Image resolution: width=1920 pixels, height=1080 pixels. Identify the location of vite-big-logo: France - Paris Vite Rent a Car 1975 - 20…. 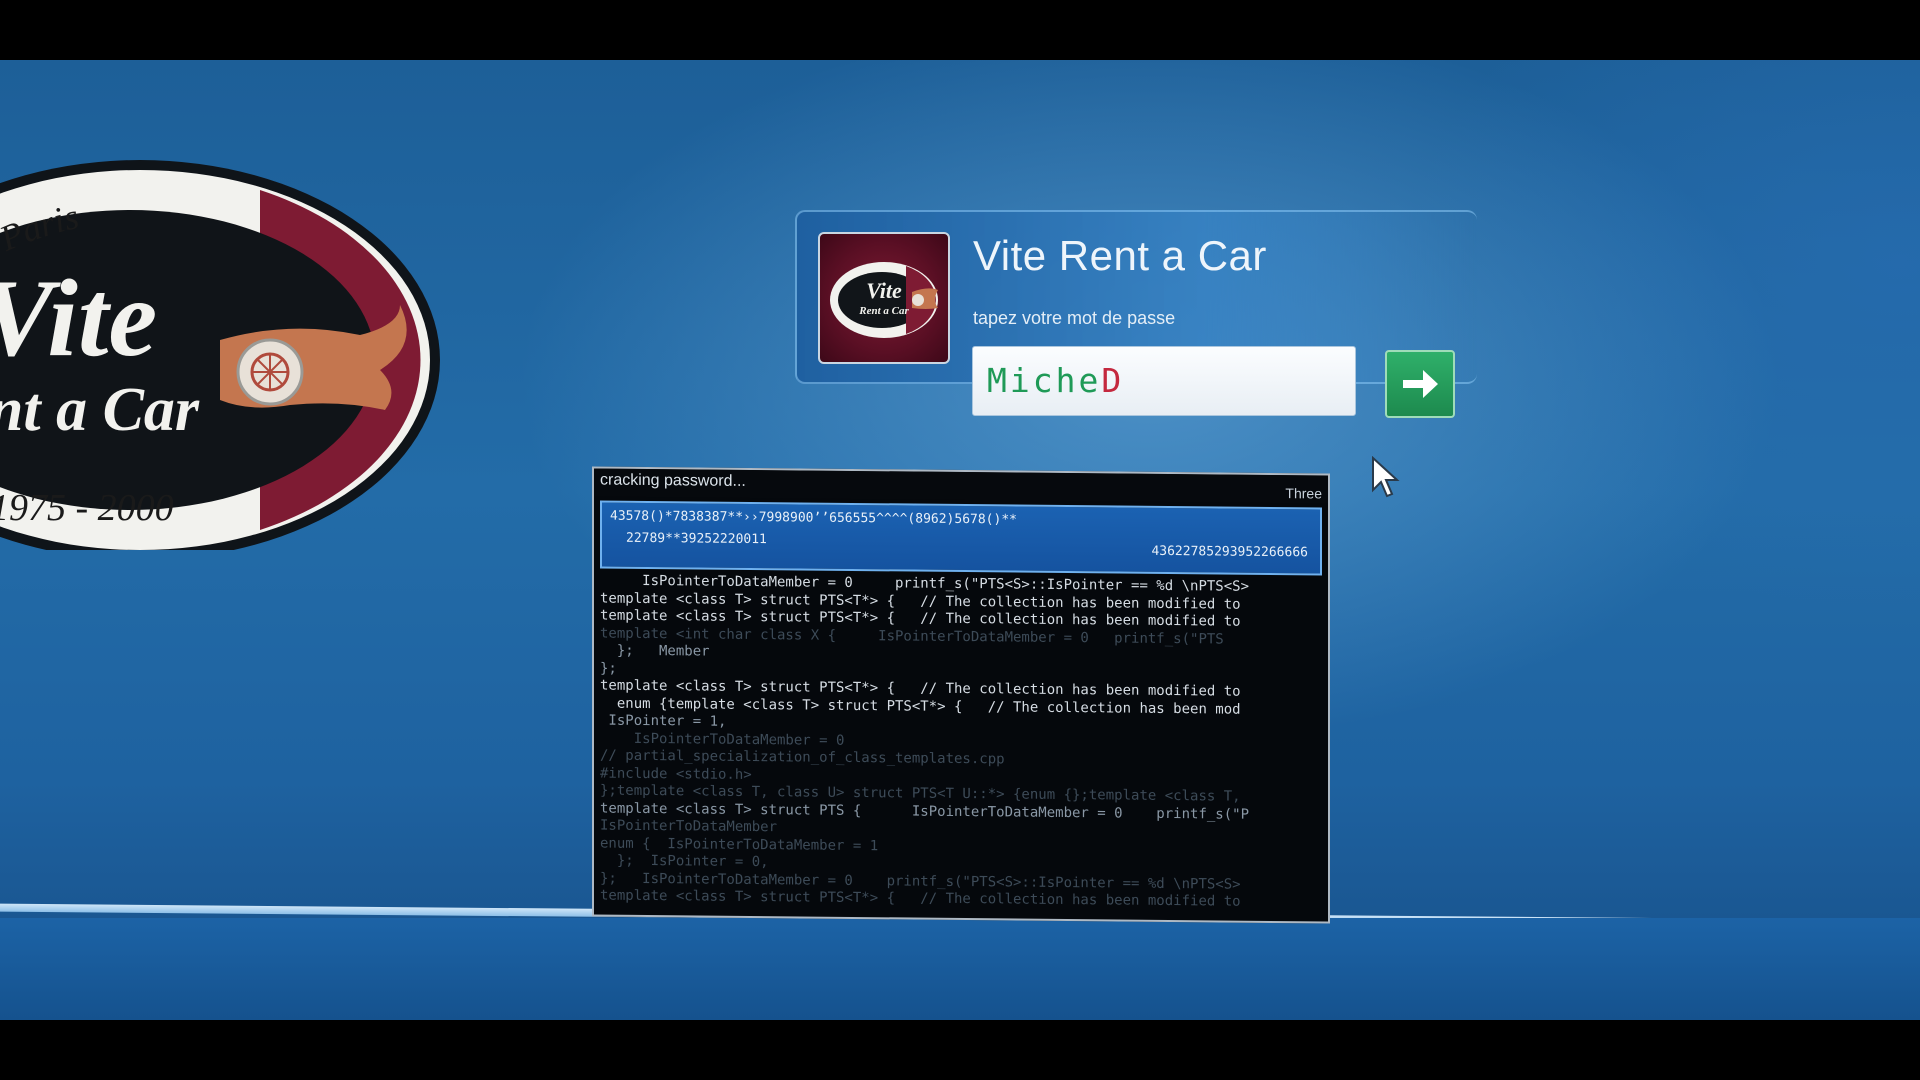
(220, 355).